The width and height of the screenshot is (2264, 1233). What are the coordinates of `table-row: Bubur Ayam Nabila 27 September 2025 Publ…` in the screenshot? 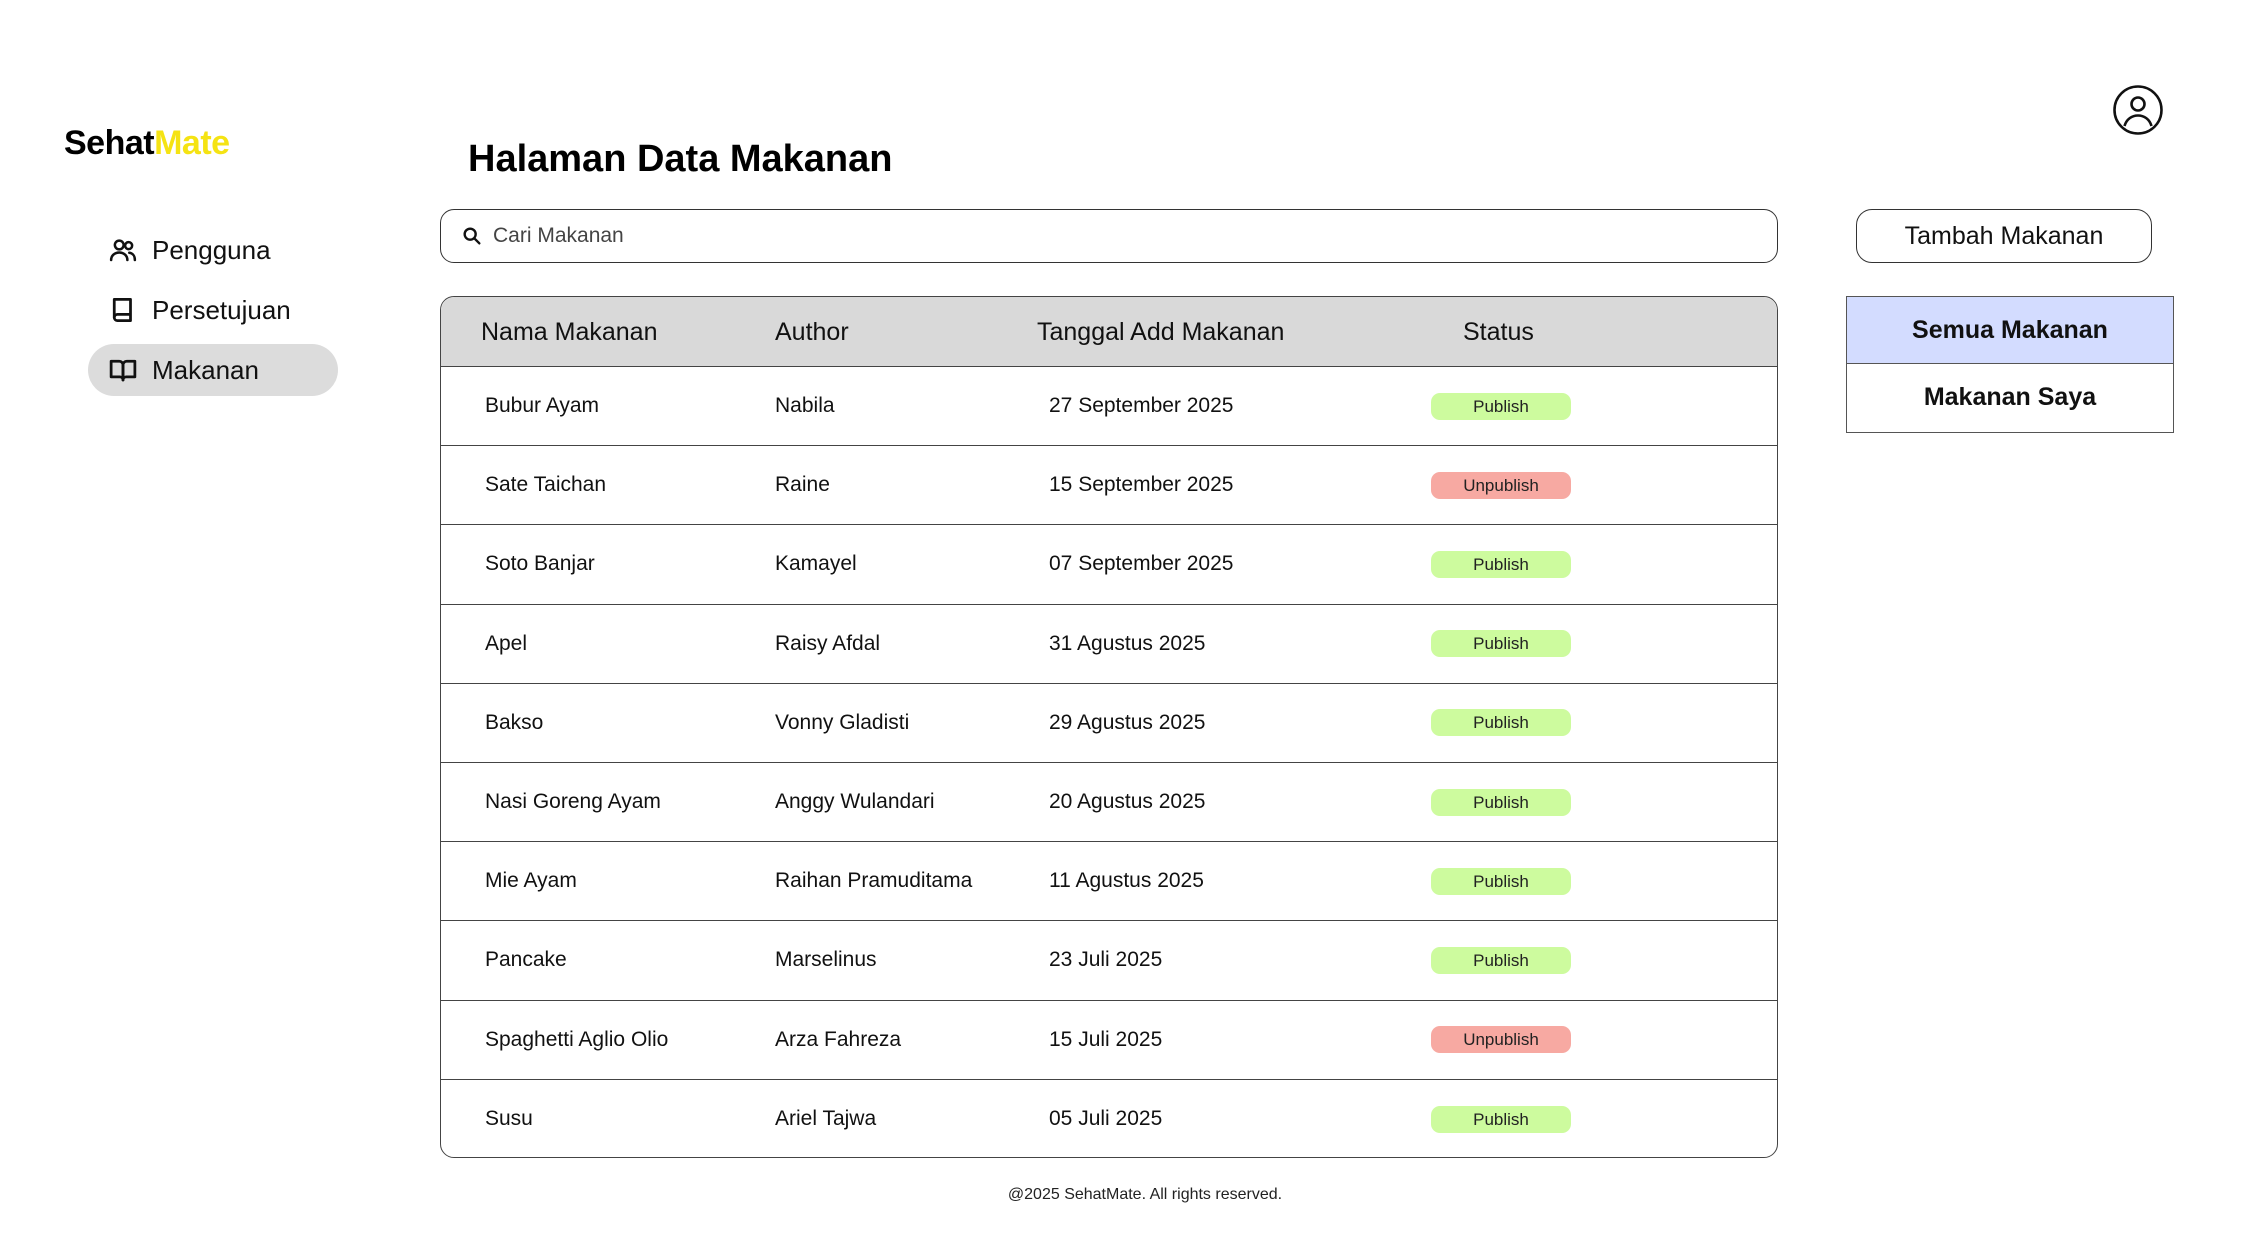 It's located at (1109, 407).